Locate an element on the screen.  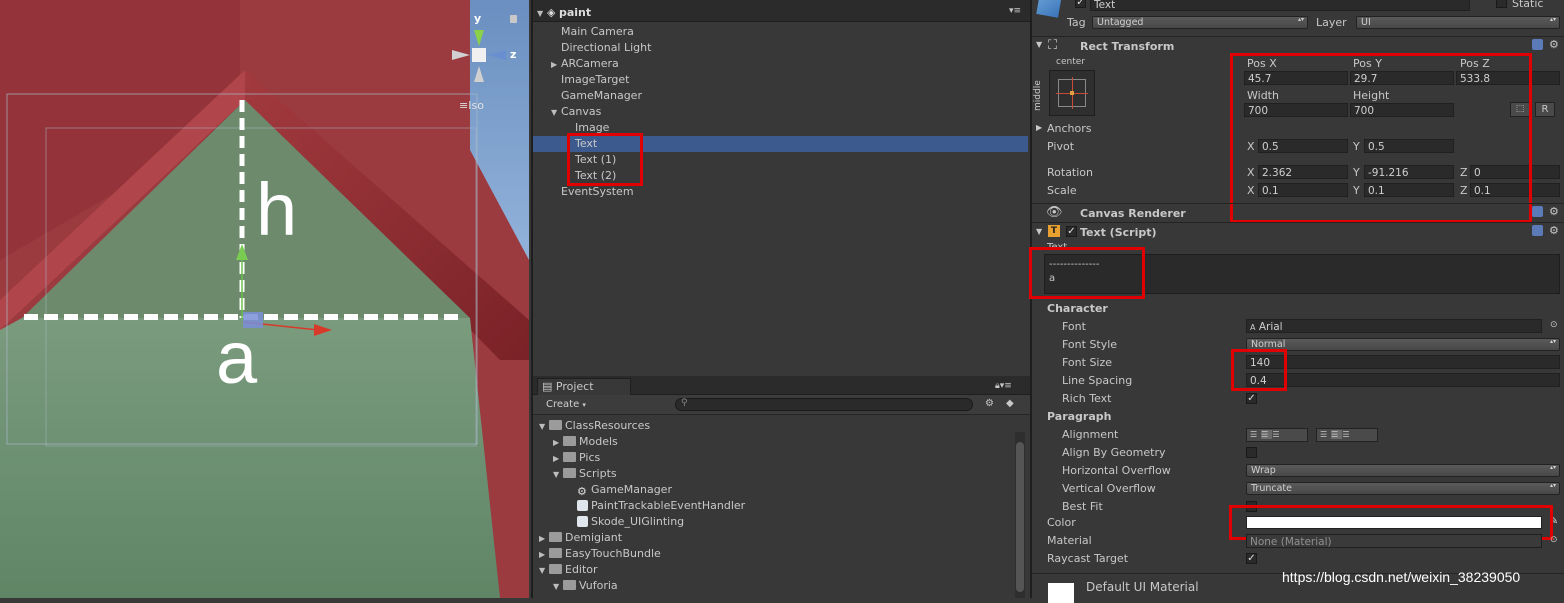
create-button: Create ▾ is located at coordinates (567, 405).